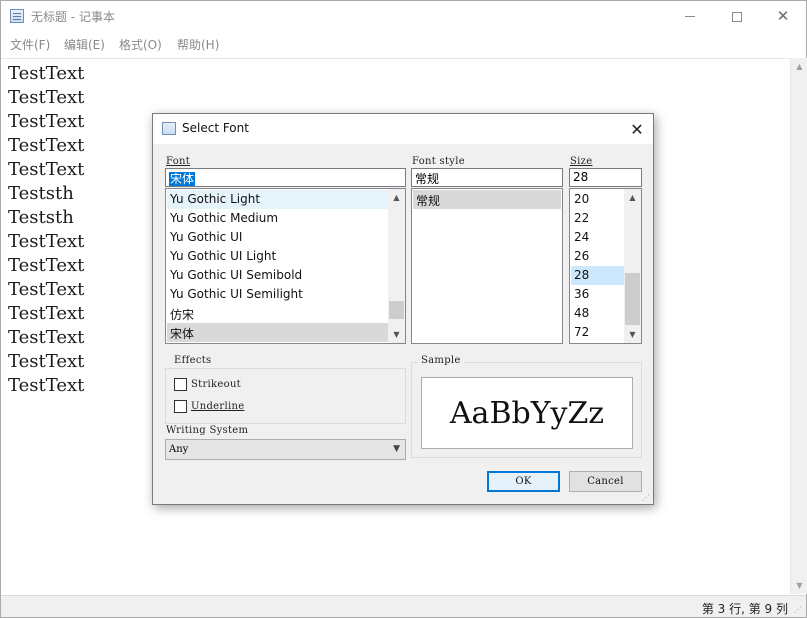 This screenshot has height=618, width=807. I want to click on font-style-item-selected: 常规, so click(487, 199).